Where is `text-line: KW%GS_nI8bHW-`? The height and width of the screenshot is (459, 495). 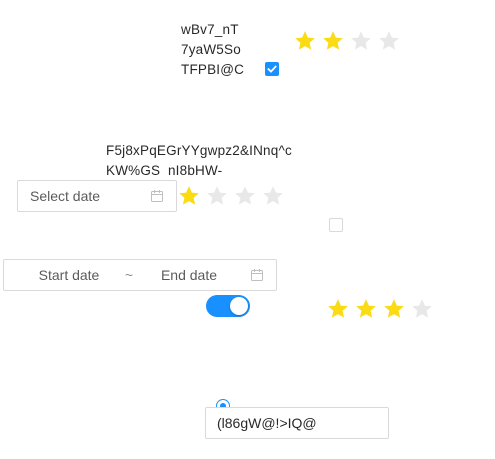 text-line: KW%GS_nI8bHW- is located at coordinates (164, 170).